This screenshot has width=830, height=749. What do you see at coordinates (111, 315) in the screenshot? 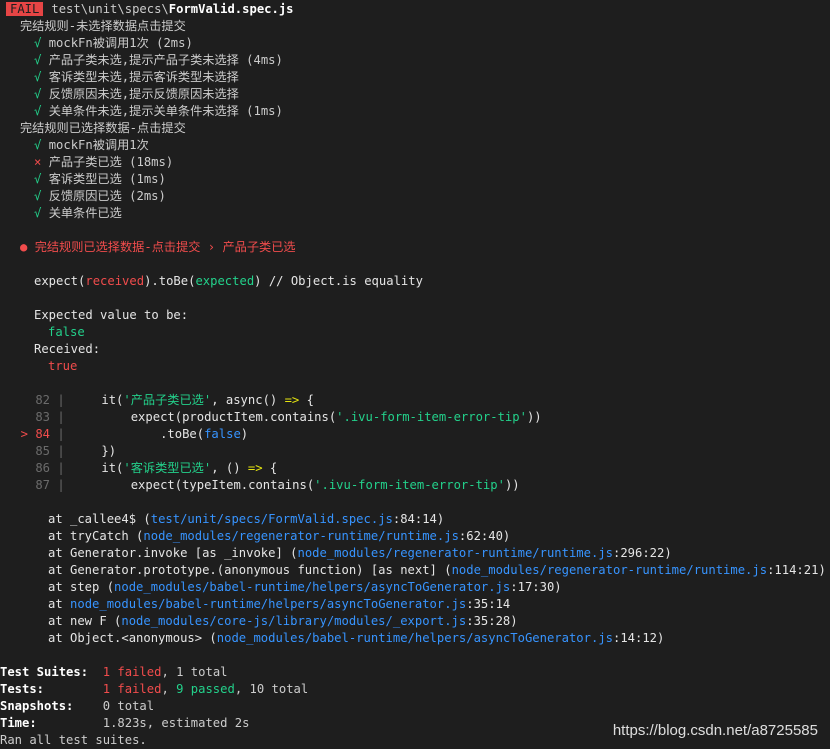
I see `expected-label: Expected value to be:` at bounding box center [111, 315].